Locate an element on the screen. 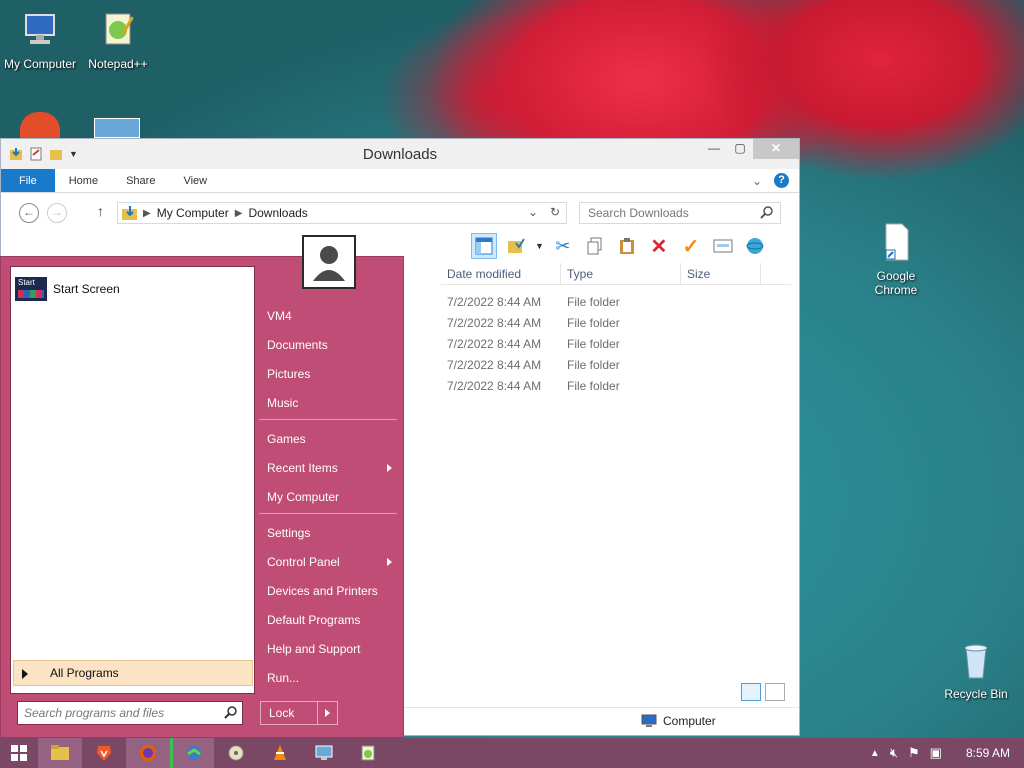  start-item-settings: Settings is located at coordinates (288, 533).